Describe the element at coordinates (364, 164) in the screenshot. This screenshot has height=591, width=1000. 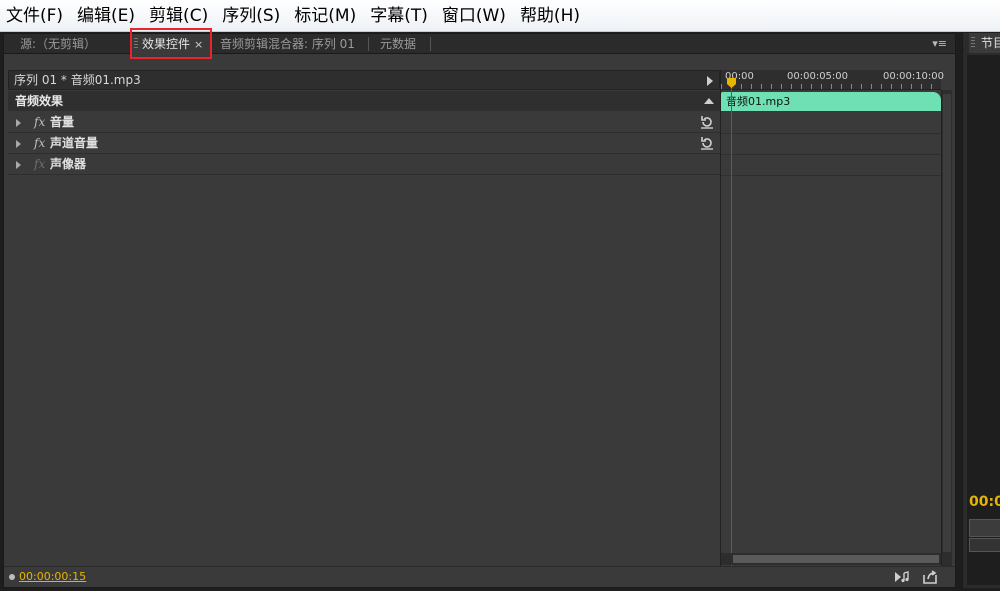
I see `effect-row-panner: fx 声像器` at that location.